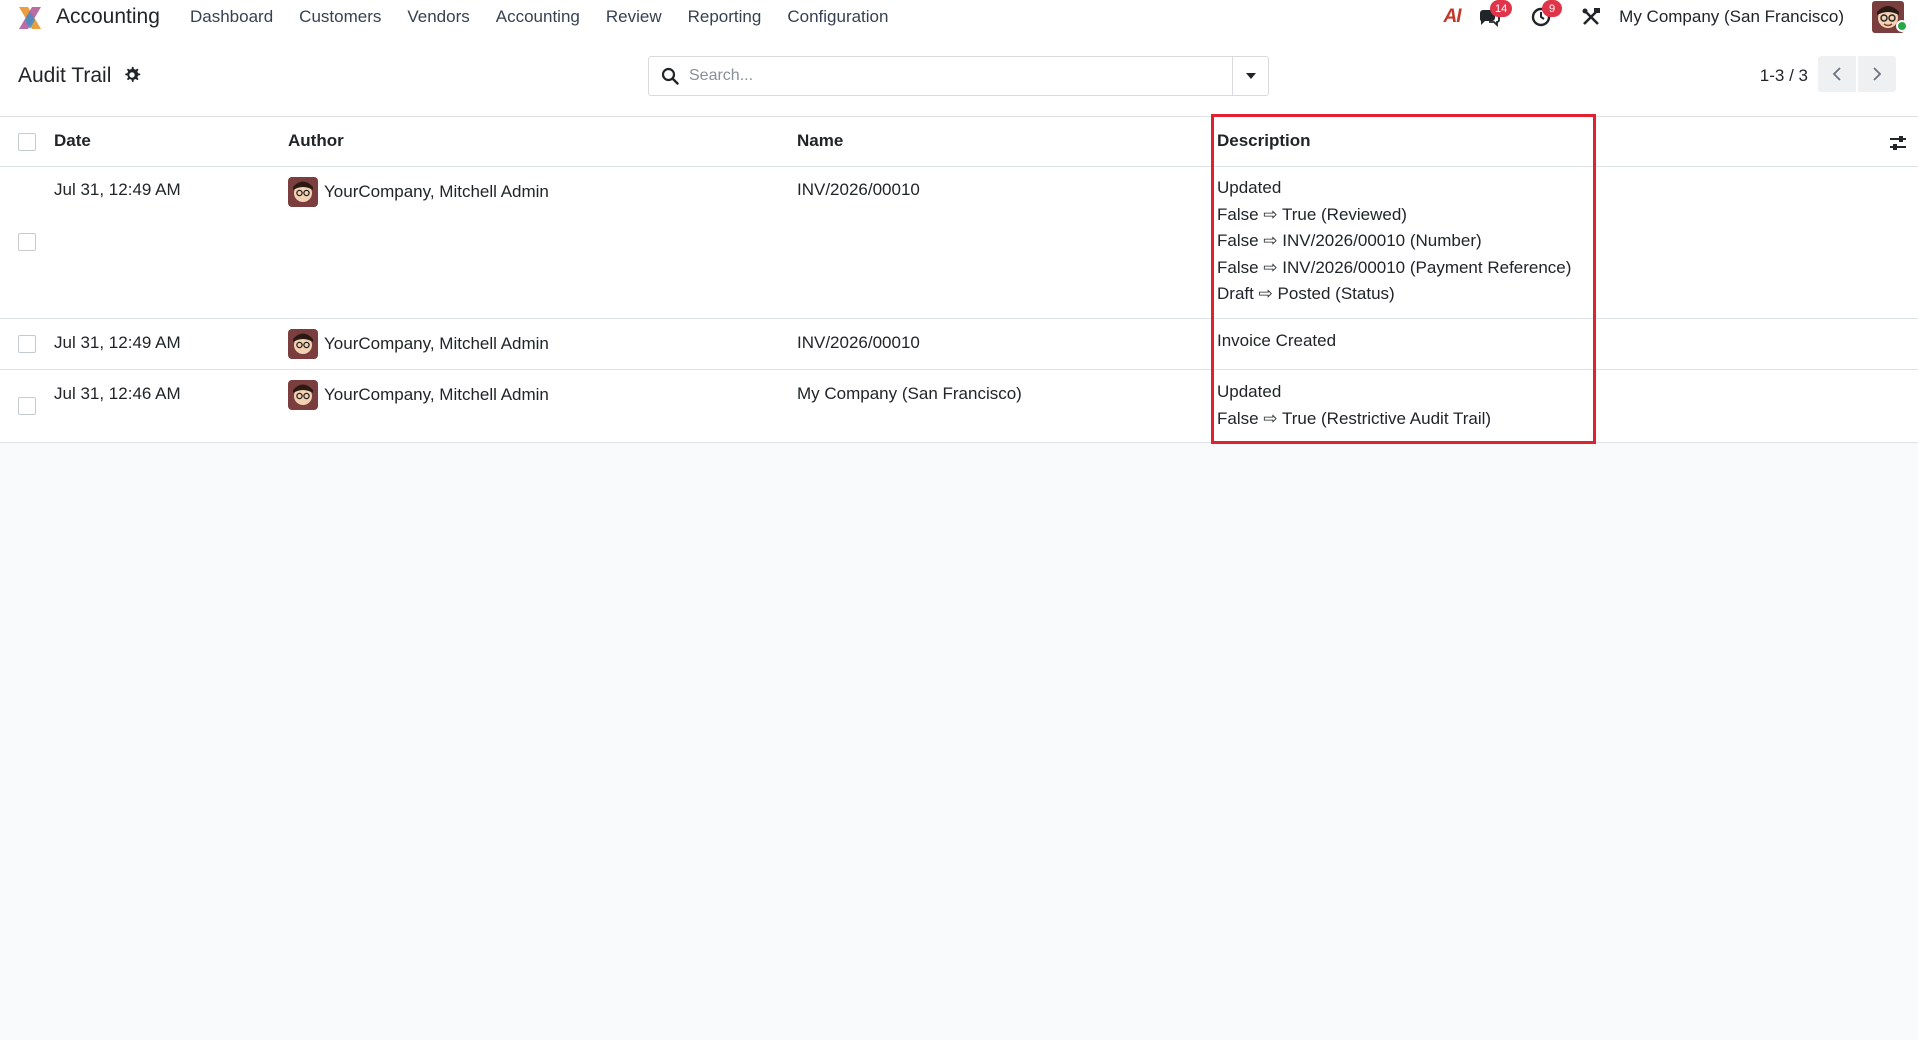 This screenshot has height=1040, width=1918. I want to click on menu-item-configuration: Configuration, so click(837, 17).